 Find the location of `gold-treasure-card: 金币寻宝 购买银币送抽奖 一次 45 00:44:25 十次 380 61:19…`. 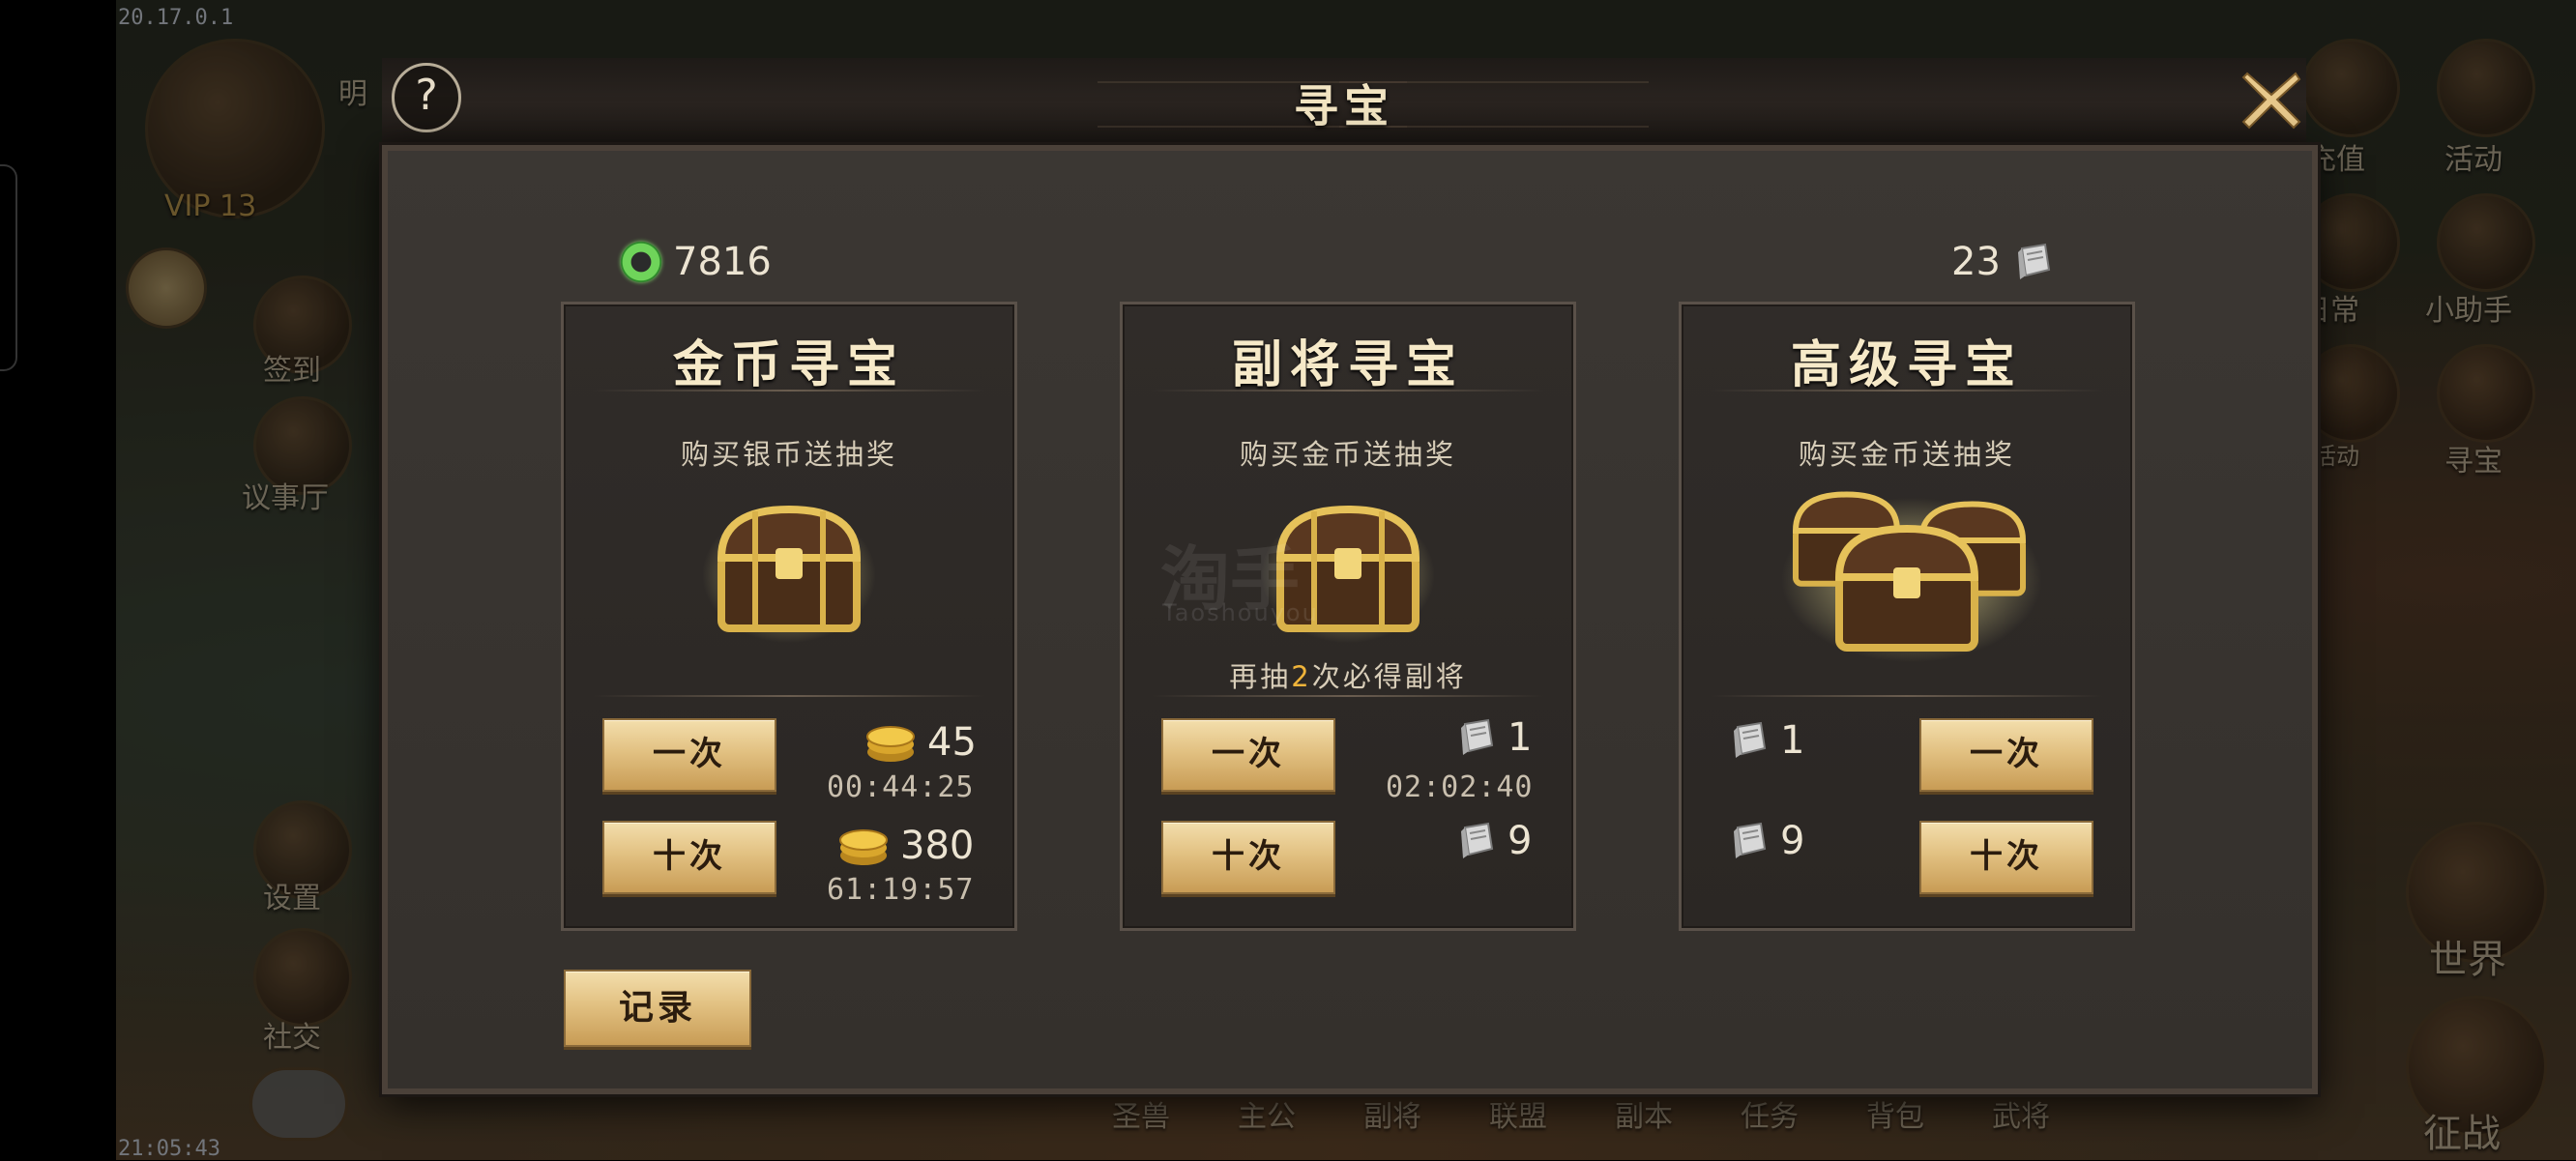

gold-treasure-card: 金币寻宝 购买银币送抽奖 一次 45 00:44:25 十次 380 61:19… is located at coordinates (789, 617).